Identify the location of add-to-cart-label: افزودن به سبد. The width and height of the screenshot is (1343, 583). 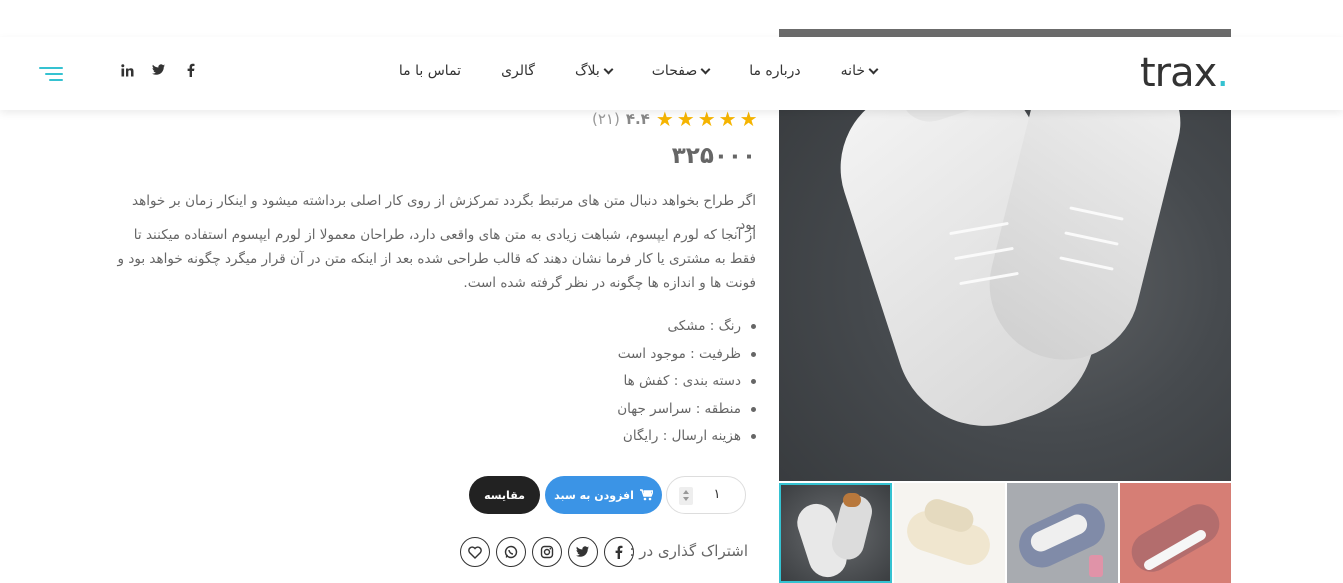
(594, 495).